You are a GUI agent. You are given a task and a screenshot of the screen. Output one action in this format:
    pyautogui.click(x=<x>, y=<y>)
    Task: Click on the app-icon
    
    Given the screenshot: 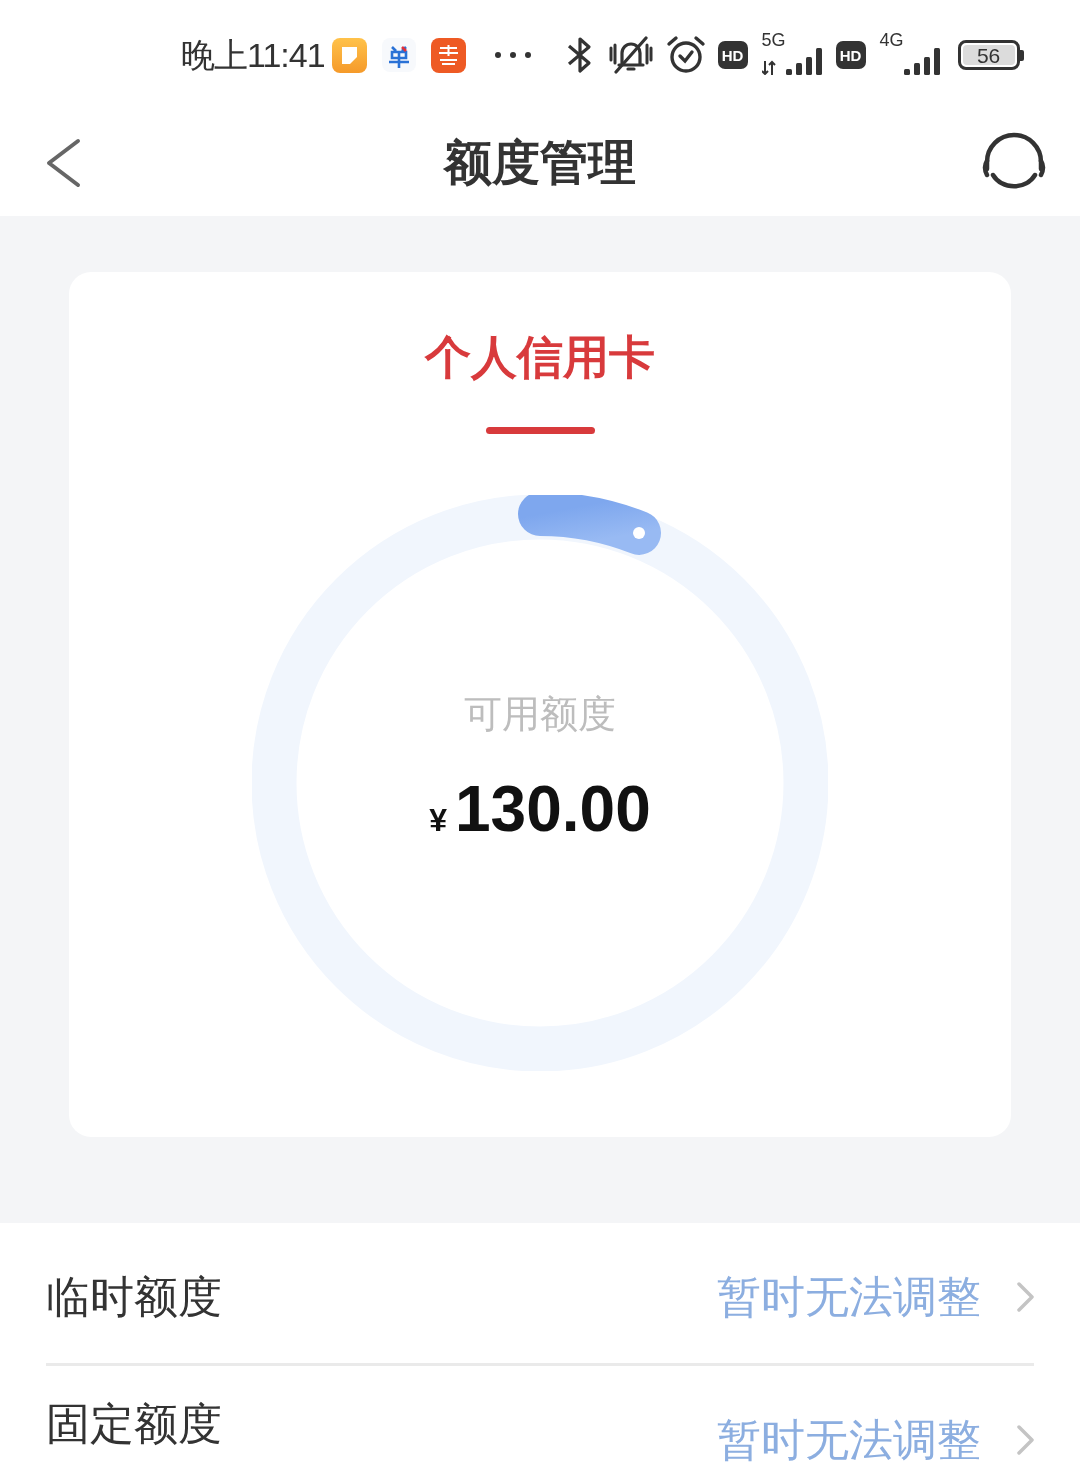 What is the action you would take?
    pyautogui.click(x=398, y=55)
    